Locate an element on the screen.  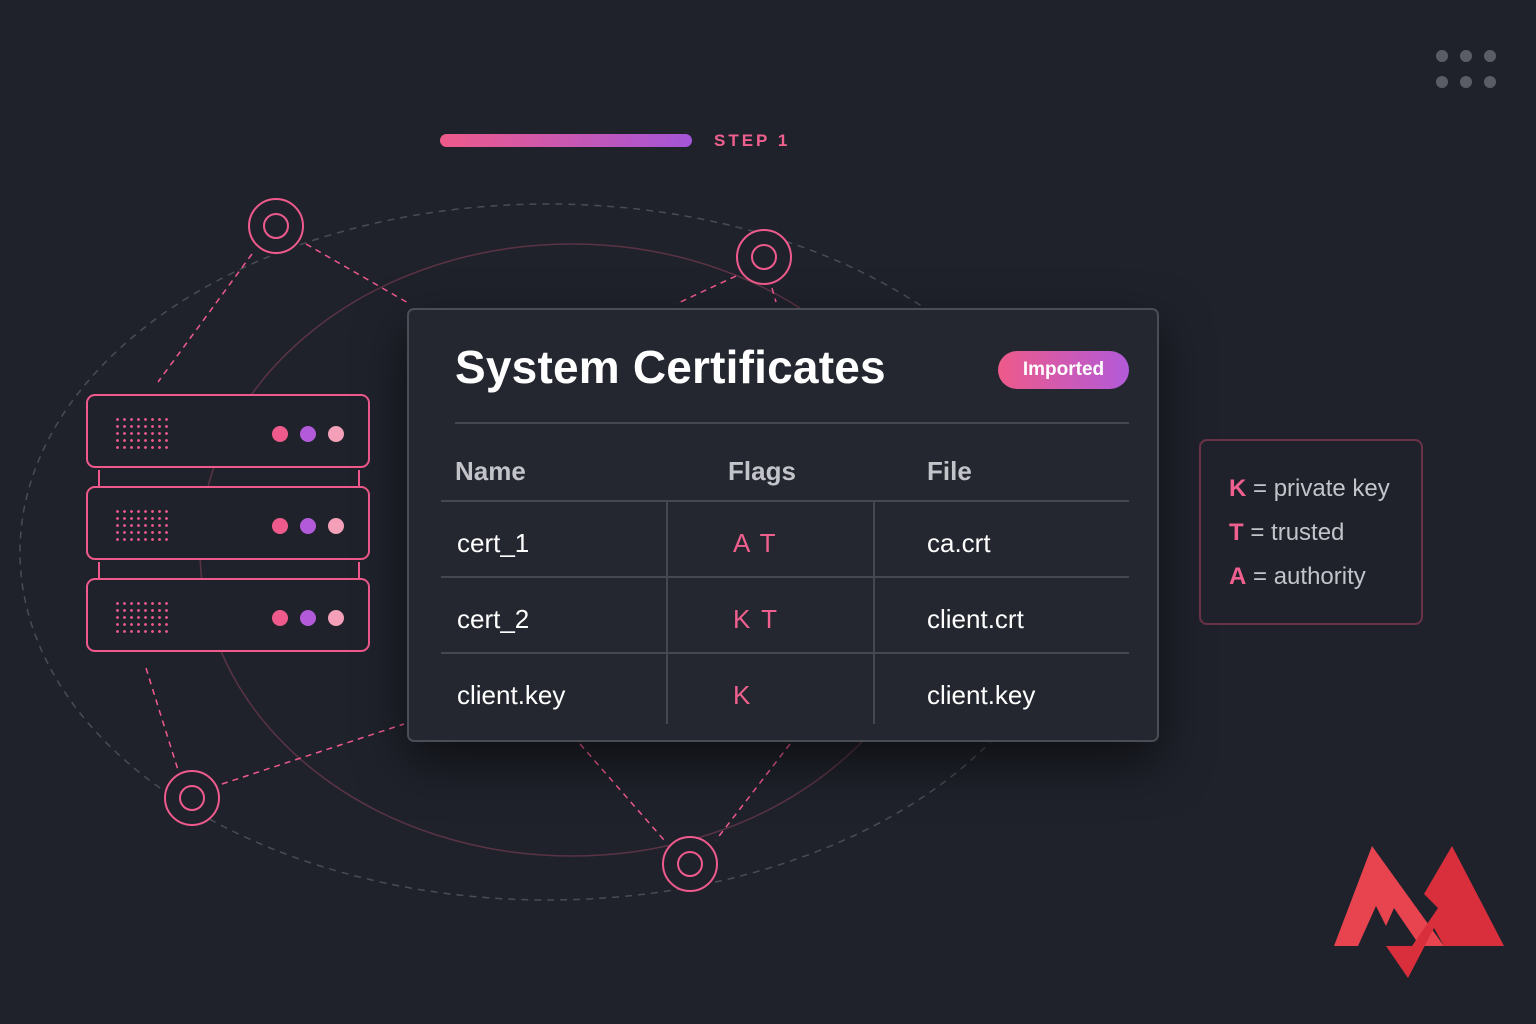
cell-name: cert_1 is located at coordinates (493, 543).